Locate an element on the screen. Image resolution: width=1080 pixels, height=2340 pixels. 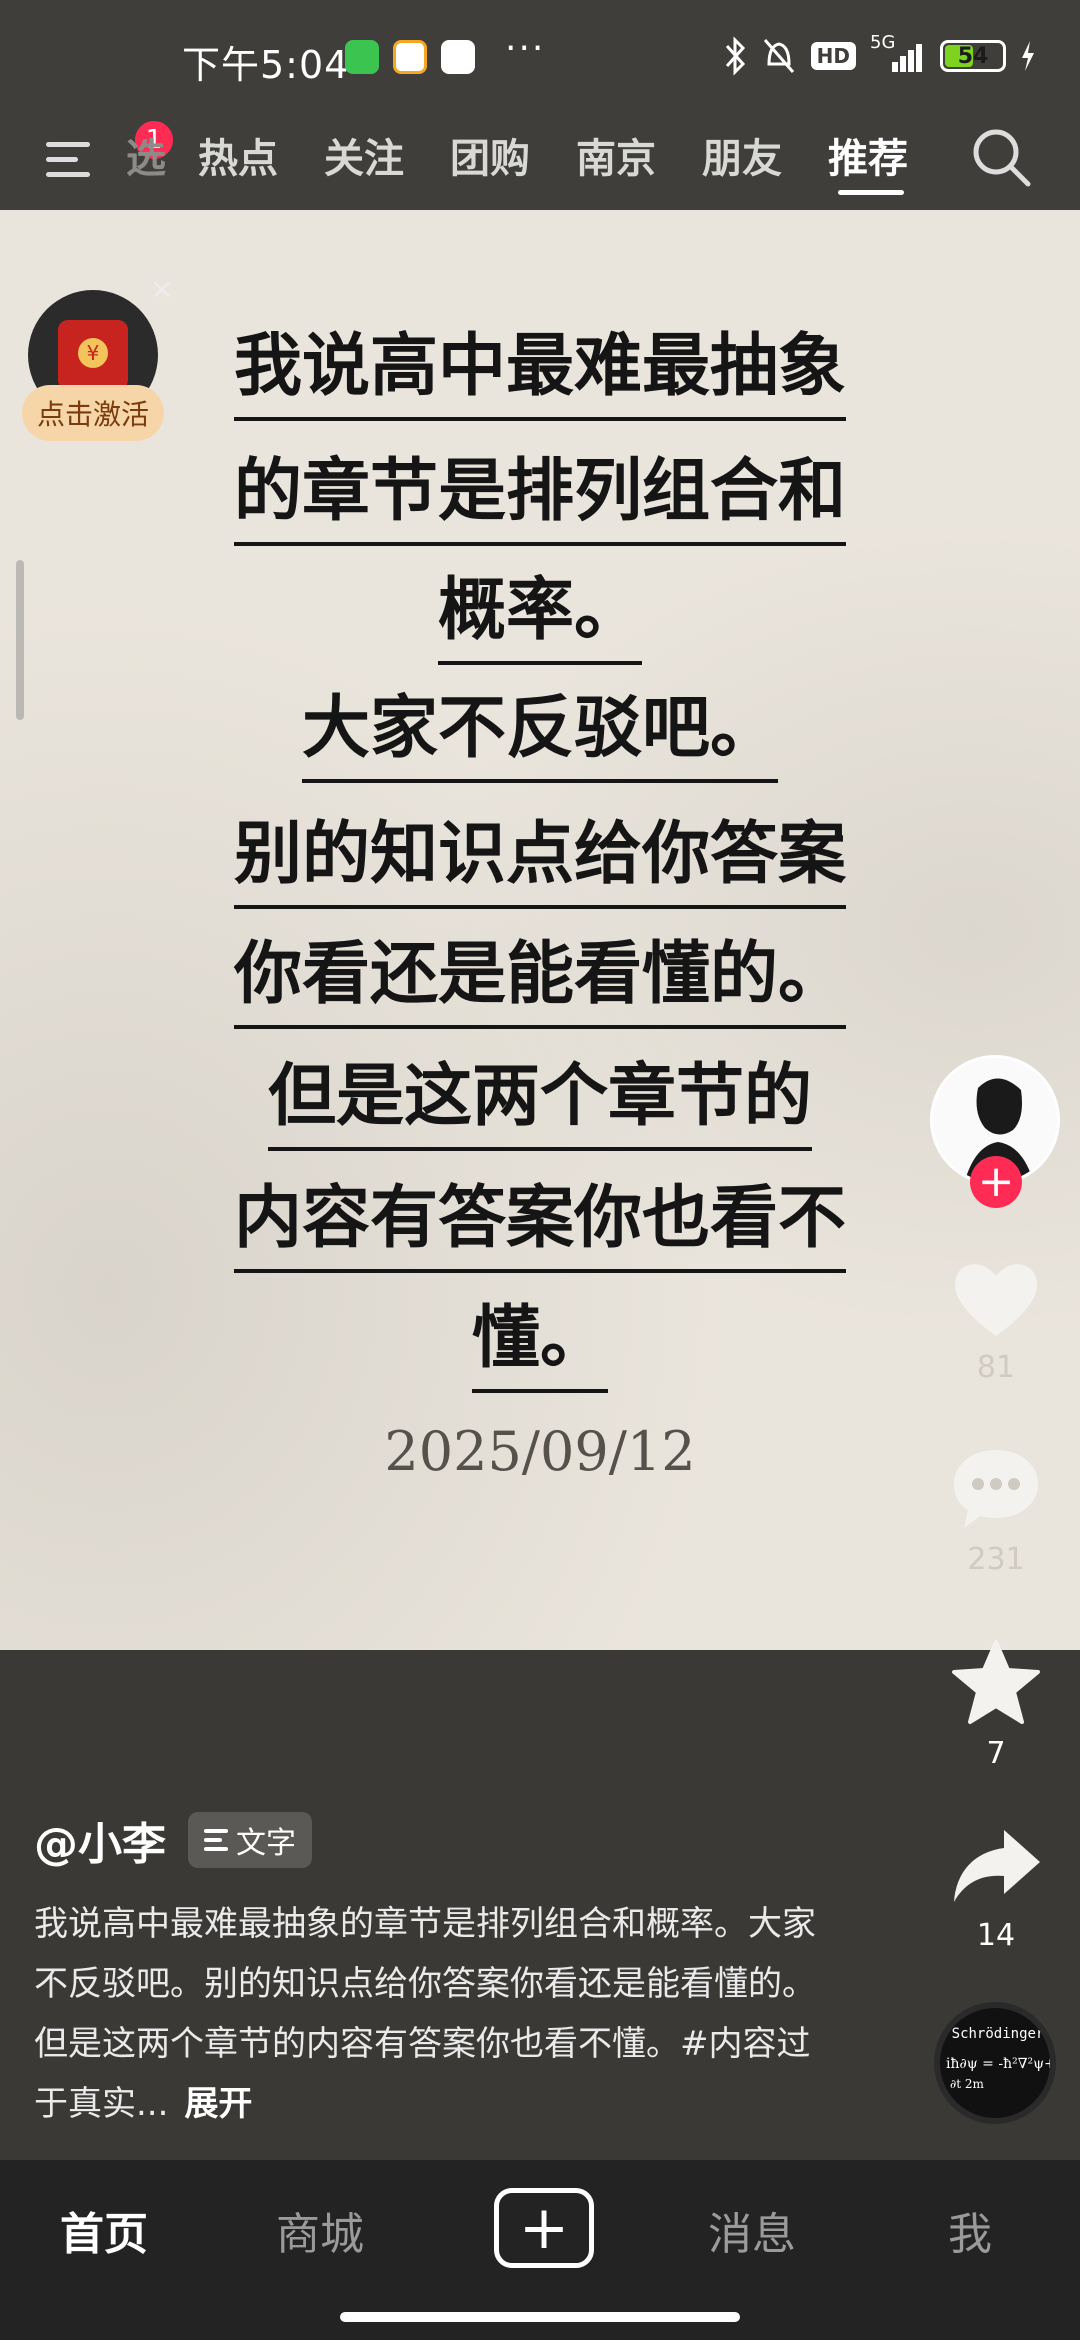
tab-mall: 商城 is located at coordinates (320, 2230).